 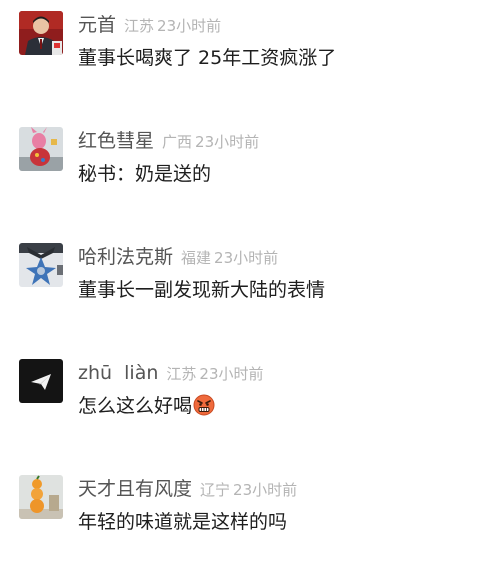 I want to click on username: zhū liàn, so click(x=118, y=373).